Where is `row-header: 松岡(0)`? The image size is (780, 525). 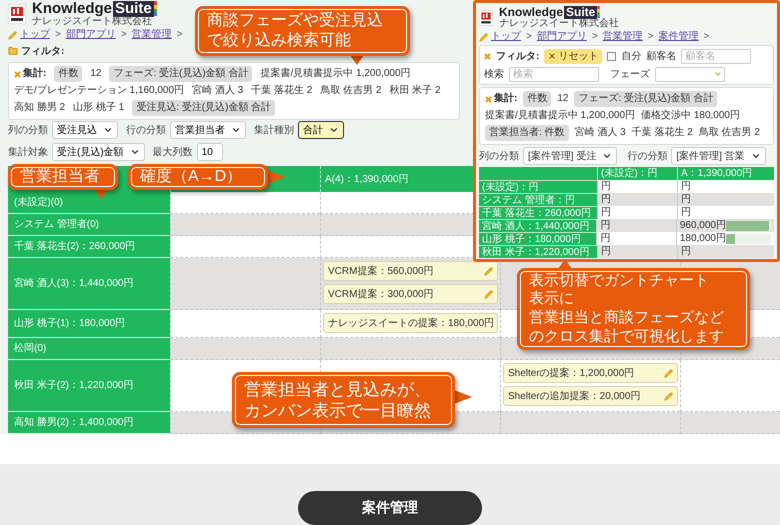
row-header: 松岡(0) is located at coordinates (89, 349).